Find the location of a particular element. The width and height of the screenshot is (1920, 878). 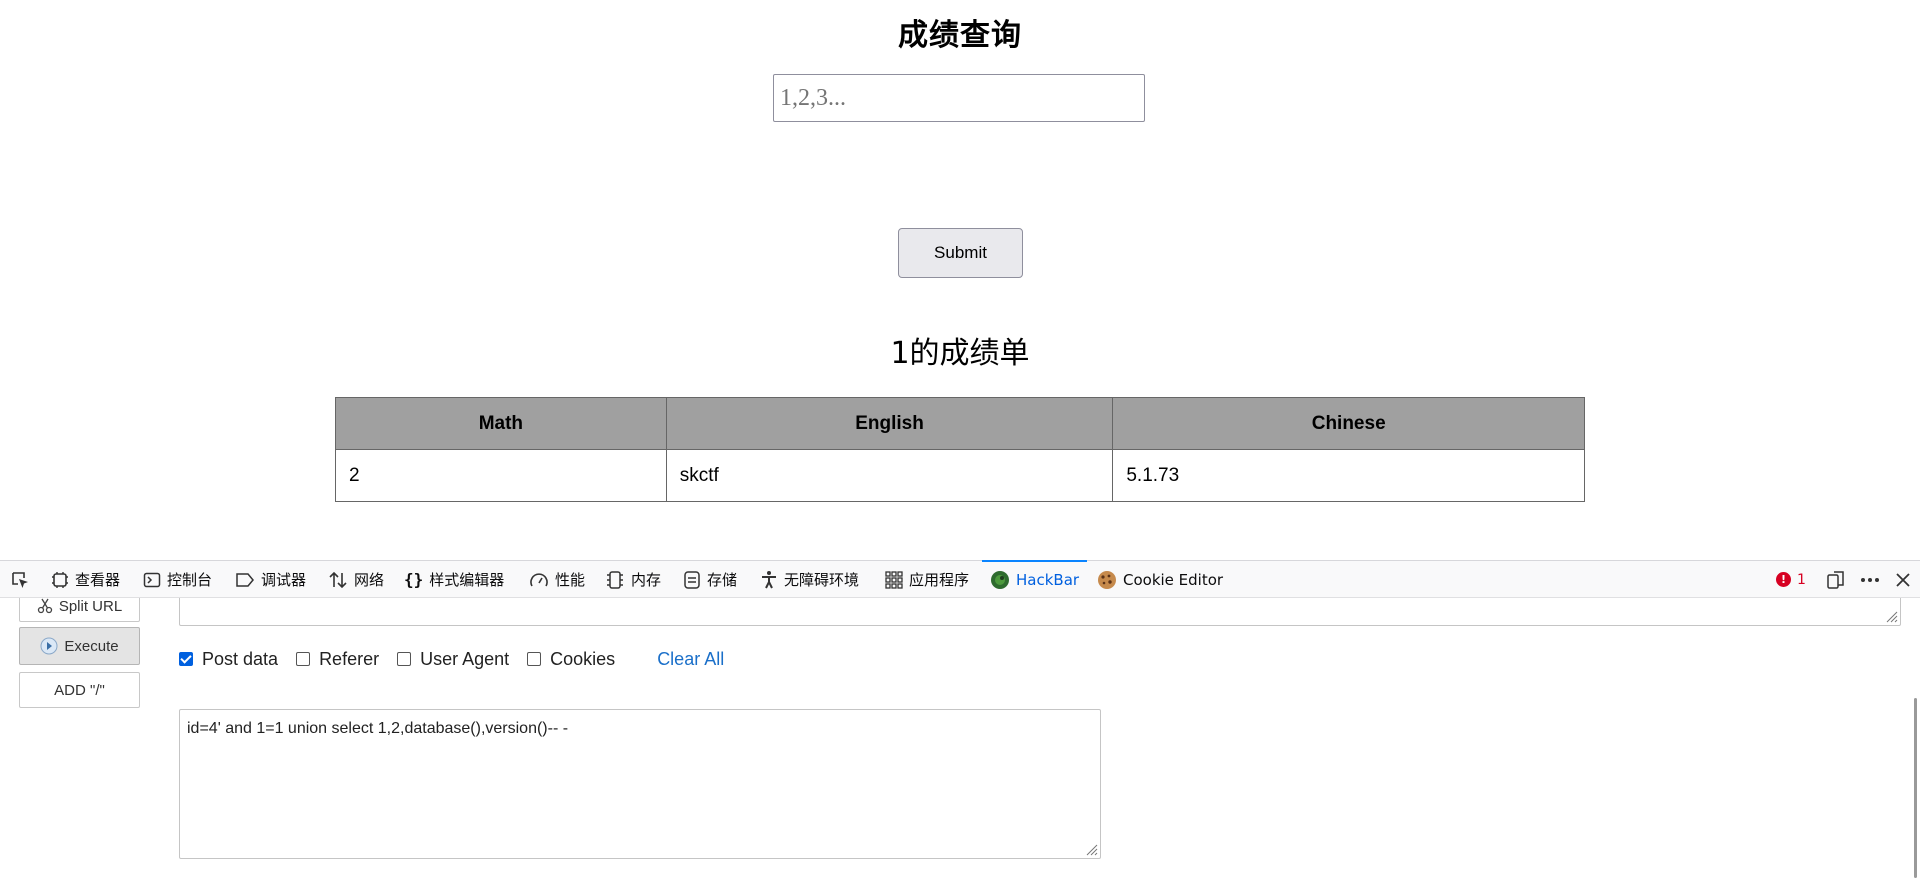

tab-console: 控制台 is located at coordinates (177, 579).